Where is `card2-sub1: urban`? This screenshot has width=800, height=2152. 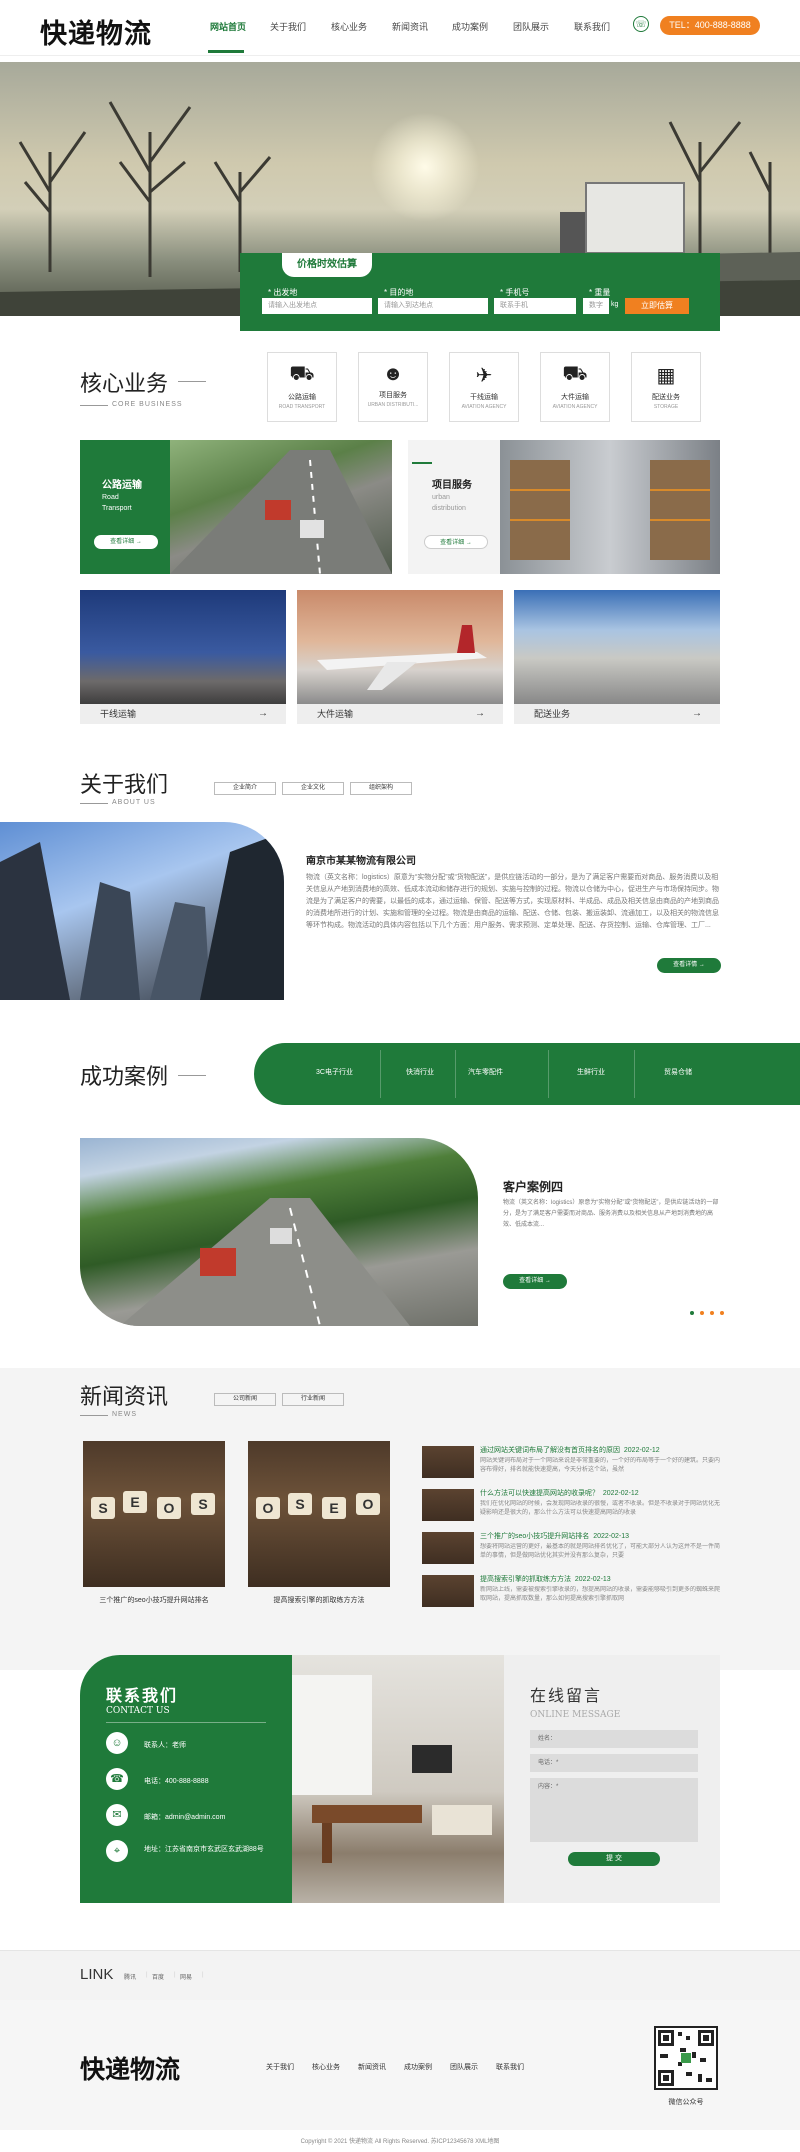
card2-sub1: urban is located at coordinates (441, 497).